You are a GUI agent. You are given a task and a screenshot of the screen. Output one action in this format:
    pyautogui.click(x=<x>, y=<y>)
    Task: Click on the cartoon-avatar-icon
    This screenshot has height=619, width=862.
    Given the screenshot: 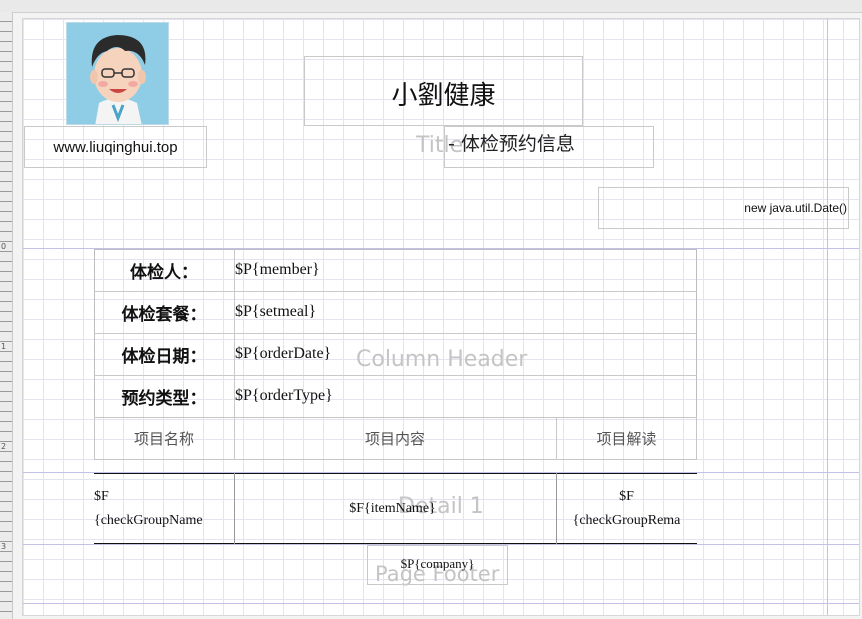 What is the action you would take?
    pyautogui.click(x=117, y=73)
    